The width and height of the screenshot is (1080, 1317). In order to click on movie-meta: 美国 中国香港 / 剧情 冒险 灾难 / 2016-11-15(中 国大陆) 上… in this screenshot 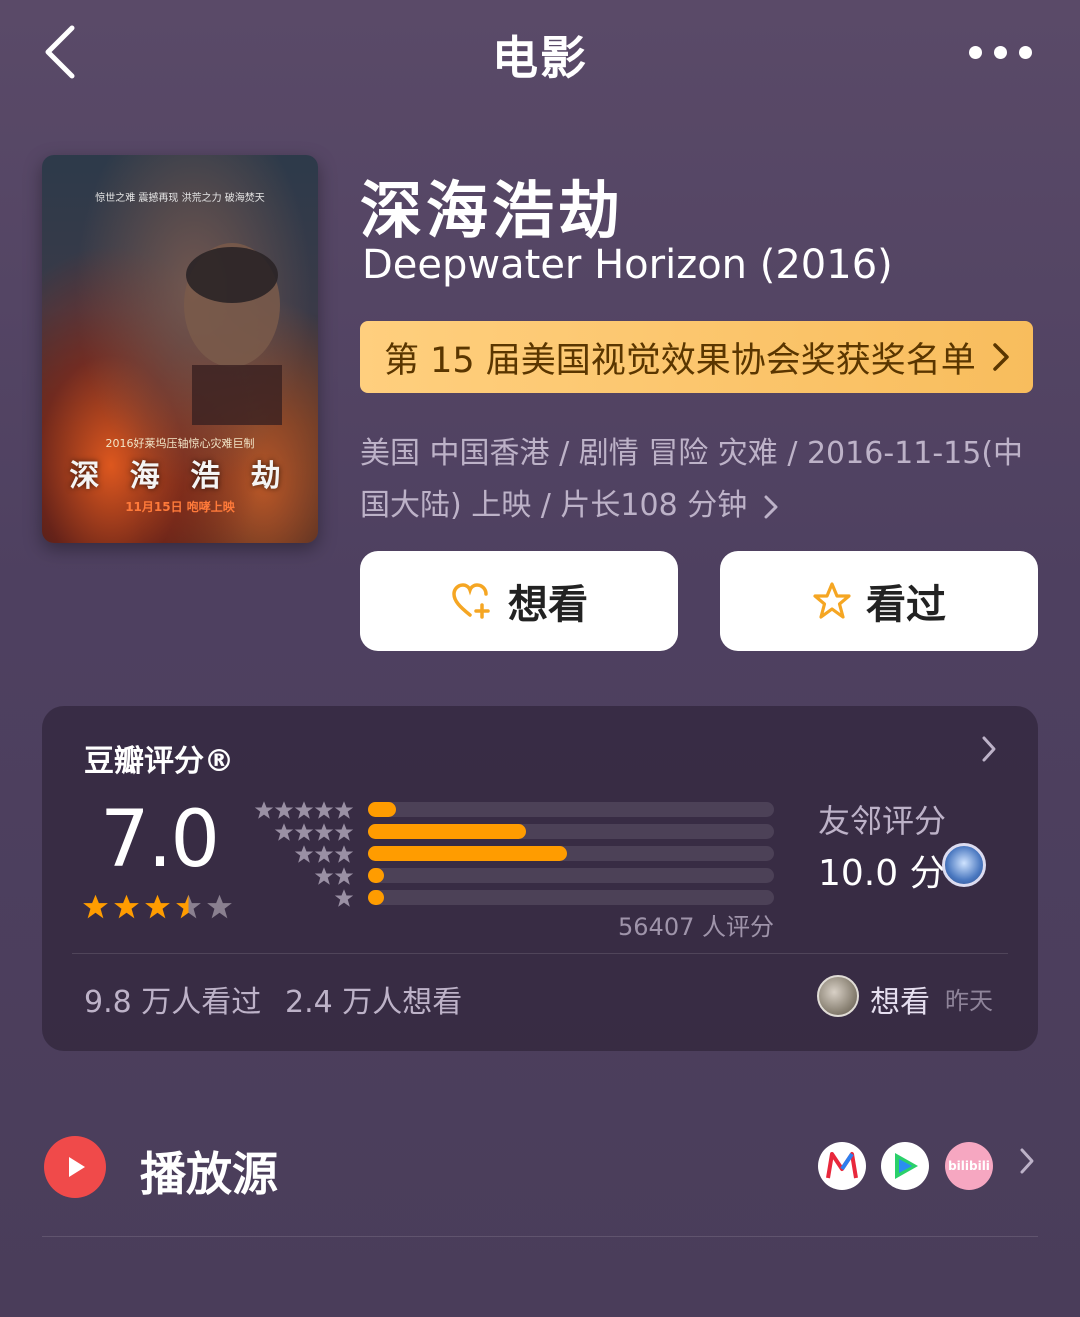, I will do `click(695, 480)`.